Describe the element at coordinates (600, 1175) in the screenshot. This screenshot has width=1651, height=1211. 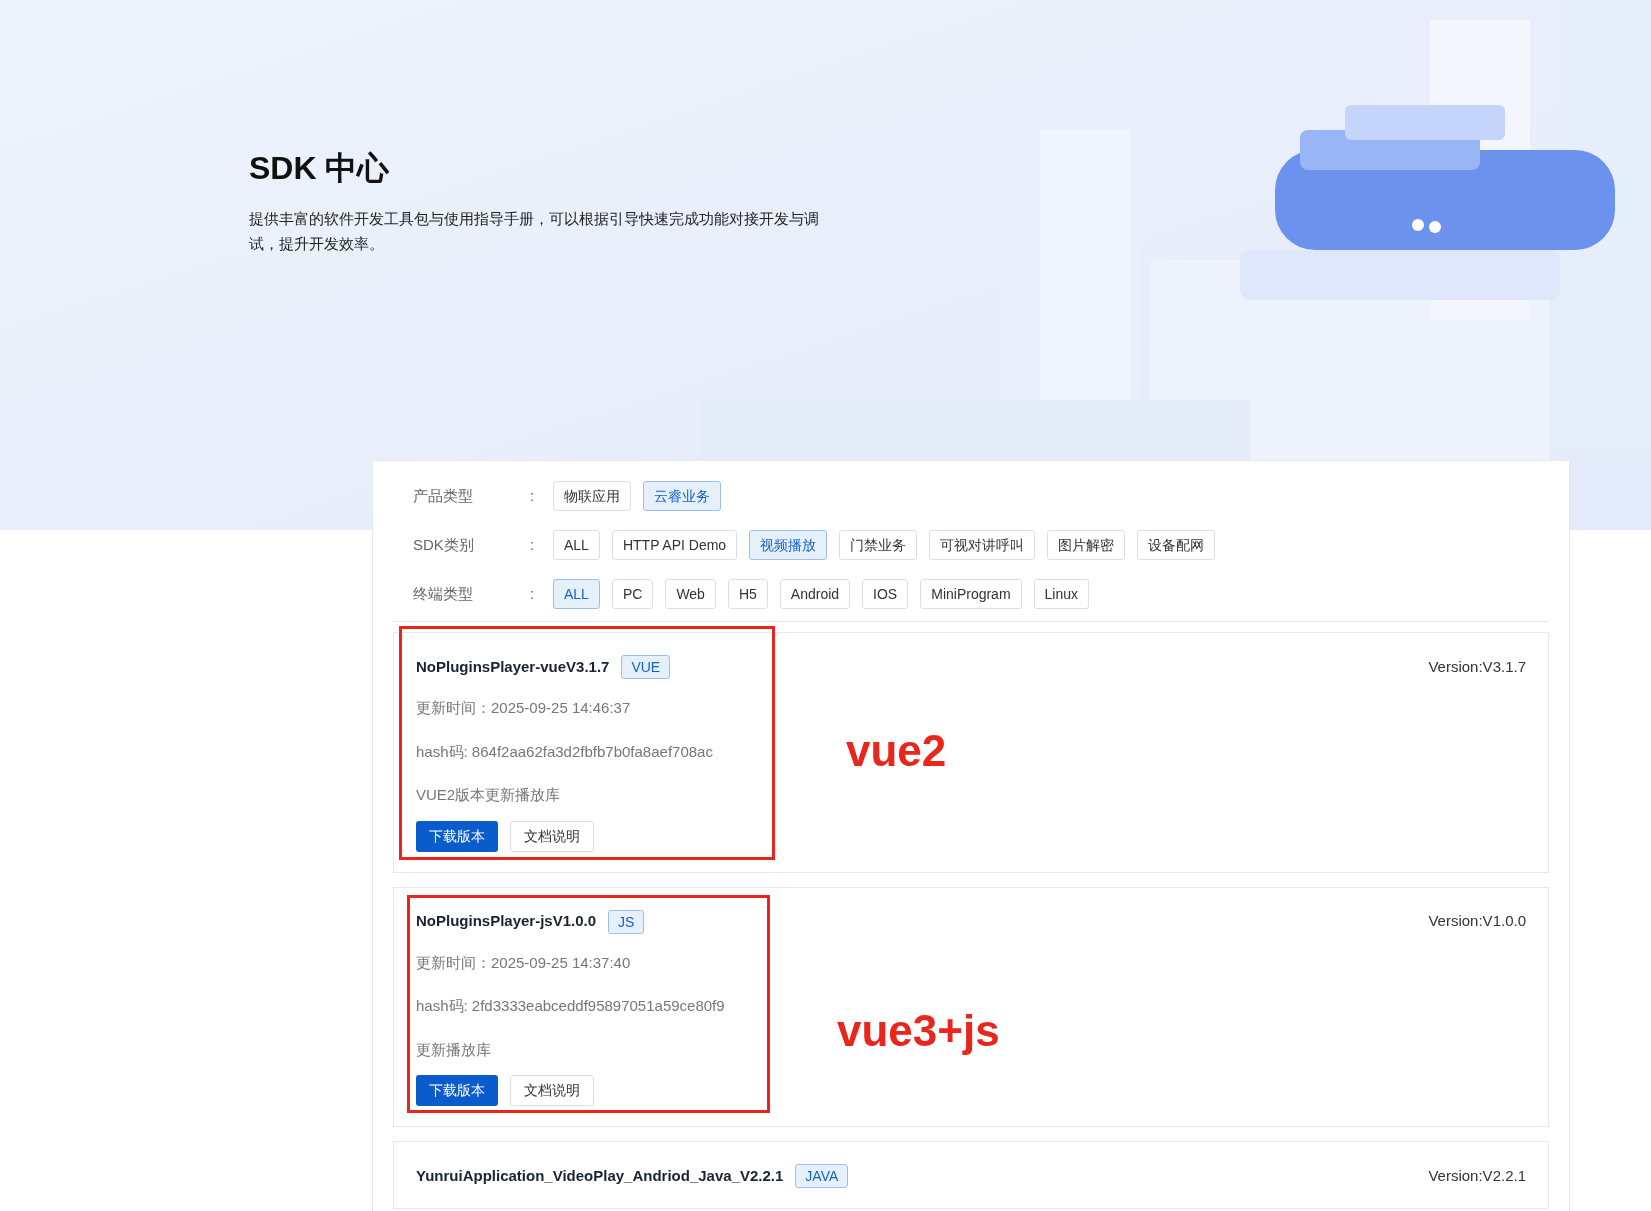
I see `sdk-name: YunruiApplication_VideoPlay_Andriod_Java_V2.2.1` at that location.